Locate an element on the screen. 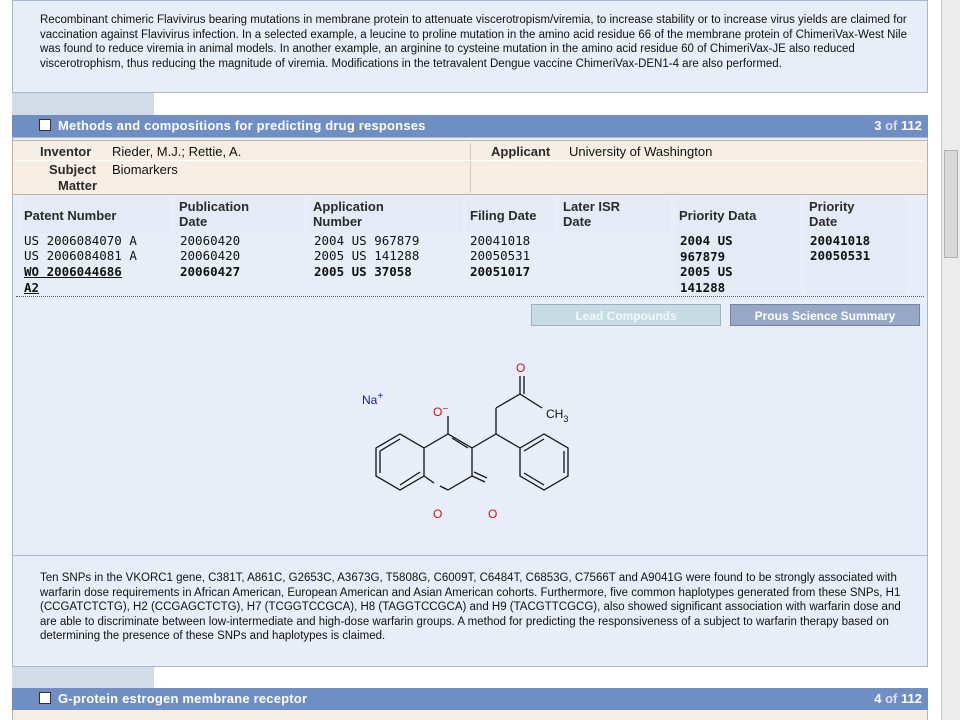 This screenshot has width=960, height=720. meta-row-divider is located at coordinates (469, 160).